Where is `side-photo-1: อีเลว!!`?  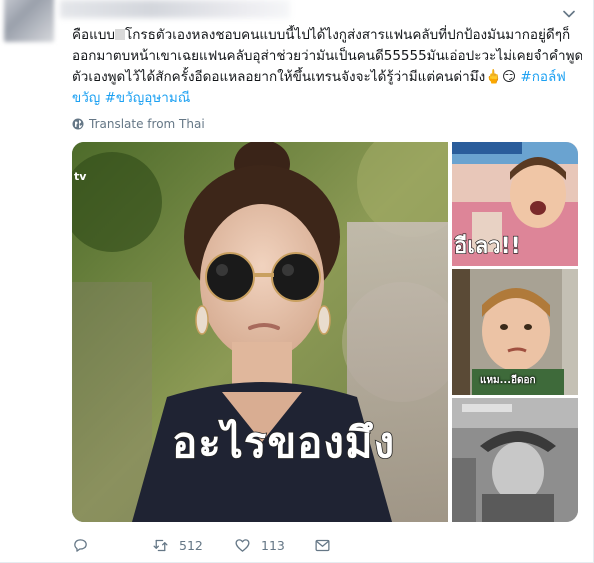 side-photo-1: อีเลว!! is located at coordinates (515, 204).